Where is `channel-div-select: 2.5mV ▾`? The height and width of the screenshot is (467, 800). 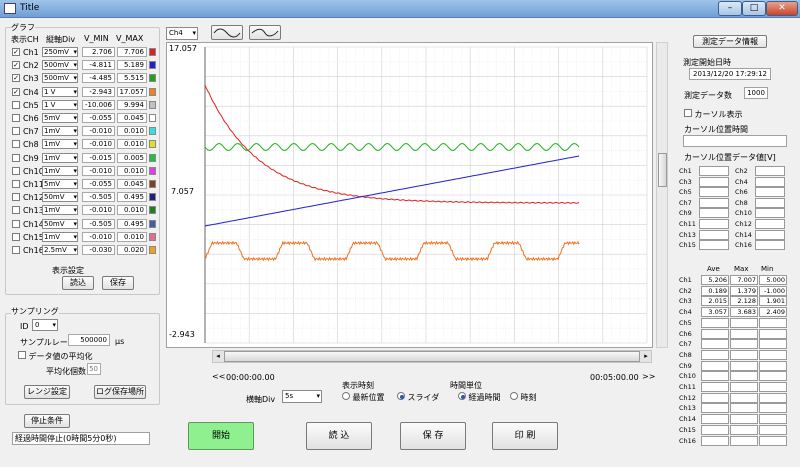
channel-div-select: 2.5mV ▾ is located at coordinates (60, 250).